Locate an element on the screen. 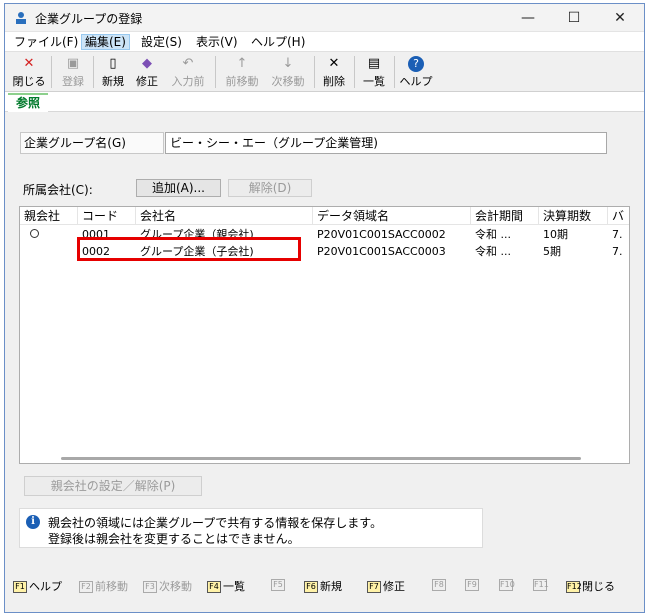  delete-button: ✕ 削除 is located at coordinates (334, 72).